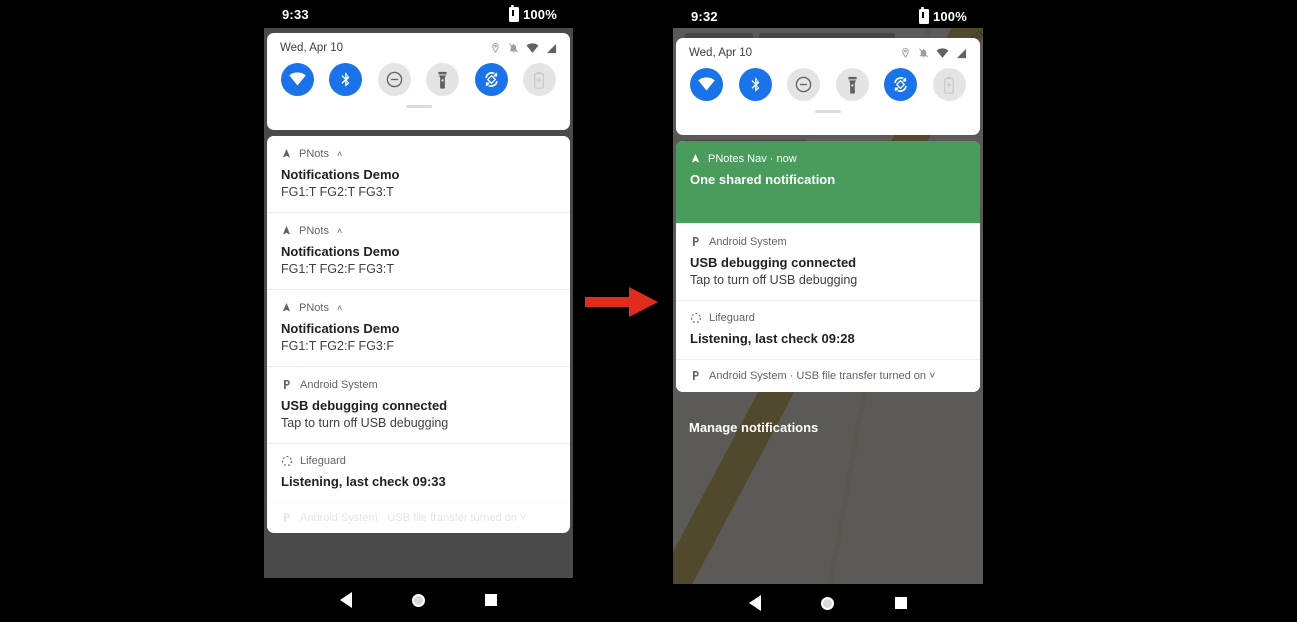  Describe the element at coordinates (828, 158) in the screenshot. I see `notification-header: PNotes Nav · now` at that location.